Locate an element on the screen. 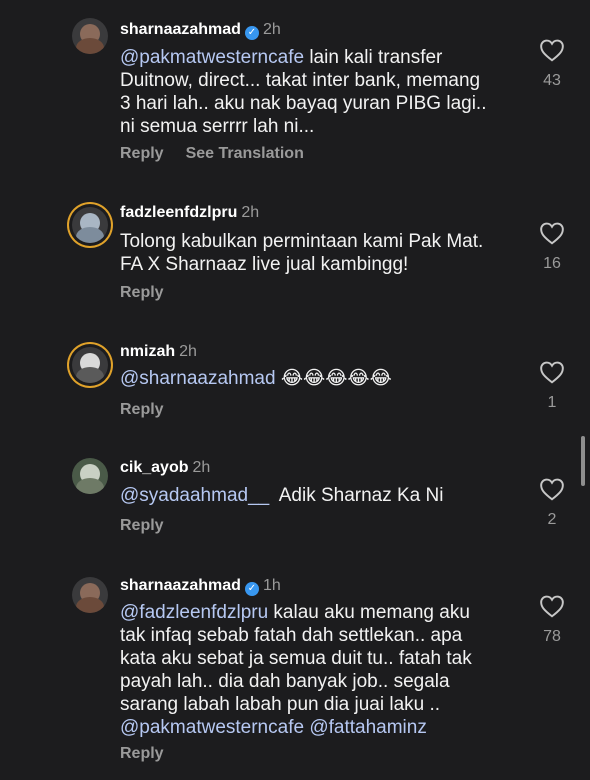  comment-text-segment: lain kali transfer is located at coordinates (373, 57).